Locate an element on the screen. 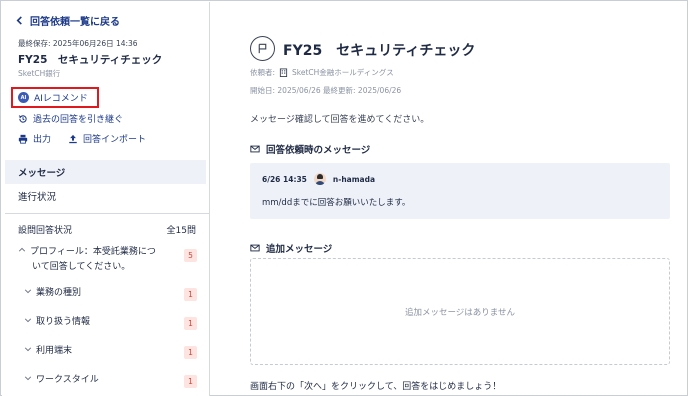 The height and width of the screenshot is (396, 688). requester: 依頼者: SketCH金融ホールディングス is located at coordinates (322, 72).